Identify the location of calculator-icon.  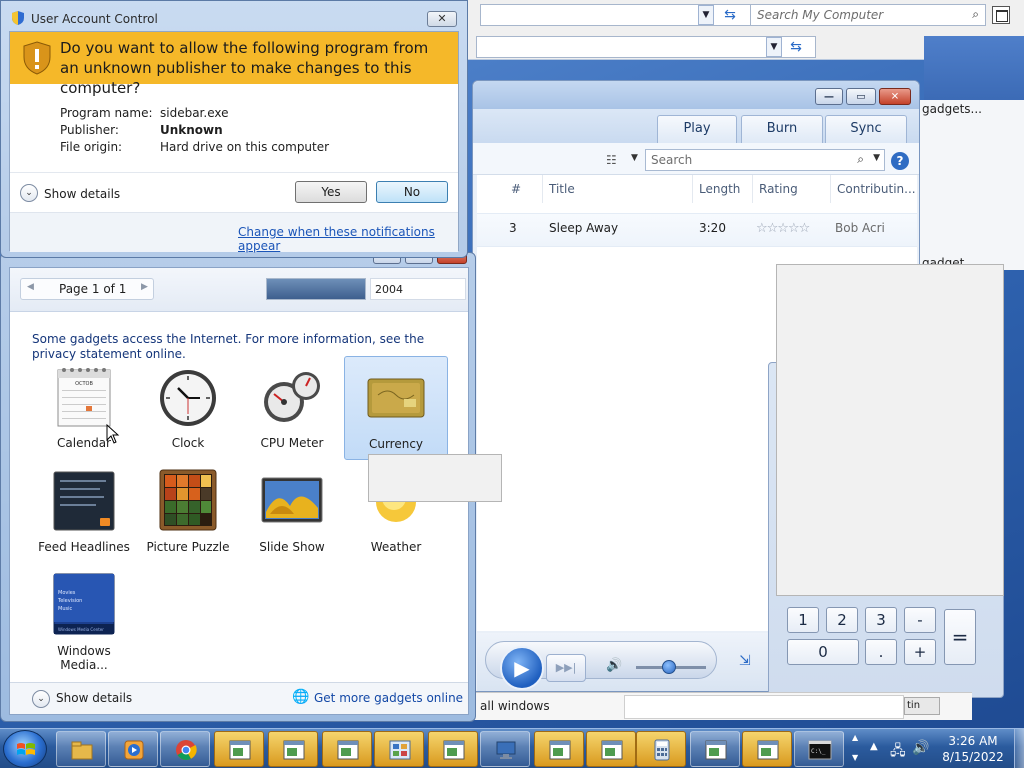
(662, 750).